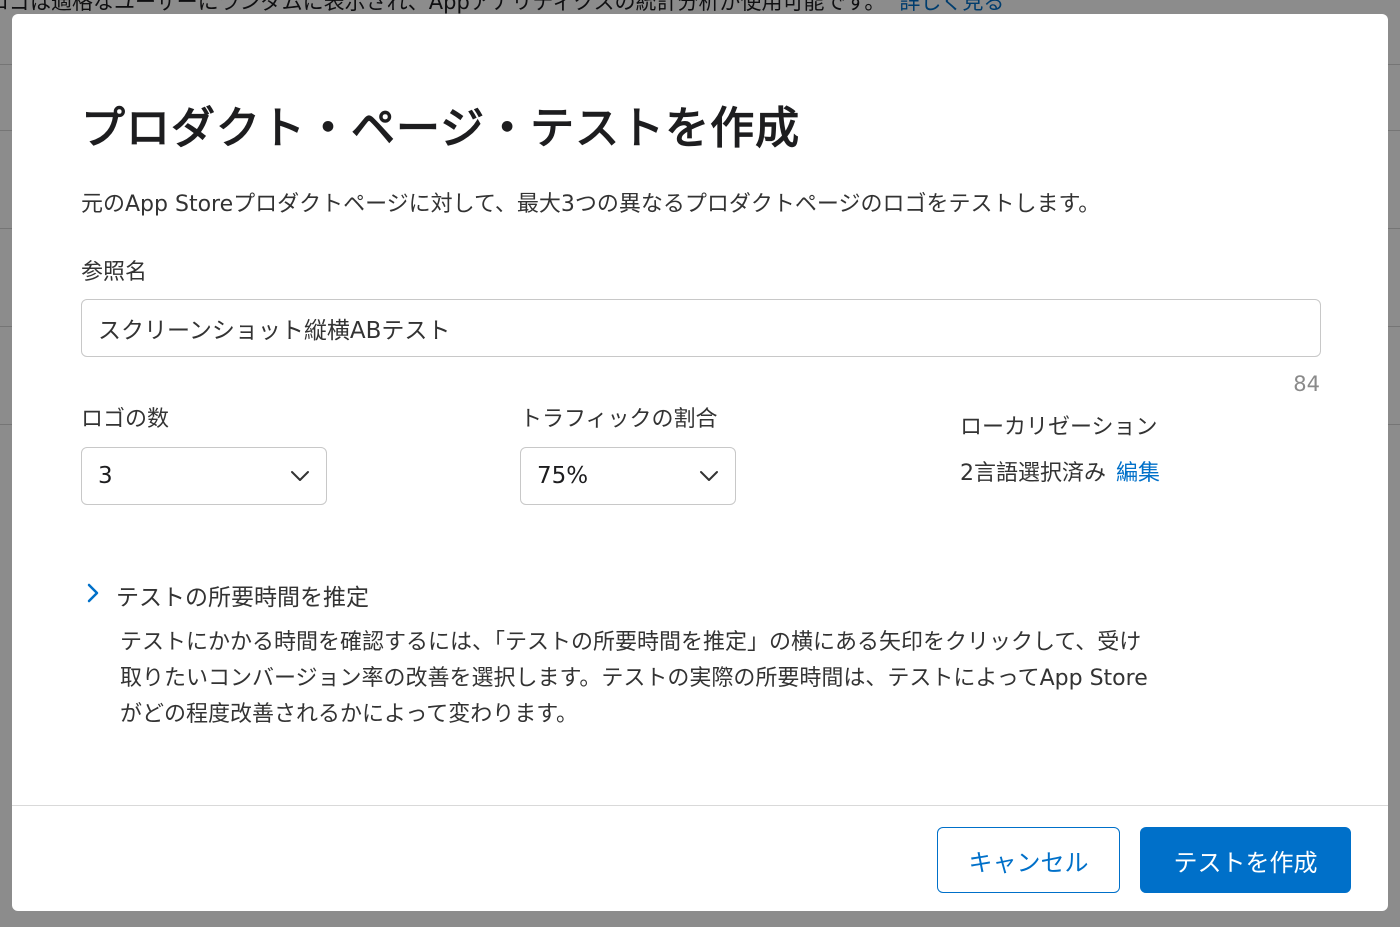 The height and width of the screenshot is (927, 1400). What do you see at coordinates (1059, 427) in the screenshot?
I see `localization-label: ローカリゼーション` at bounding box center [1059, 427].